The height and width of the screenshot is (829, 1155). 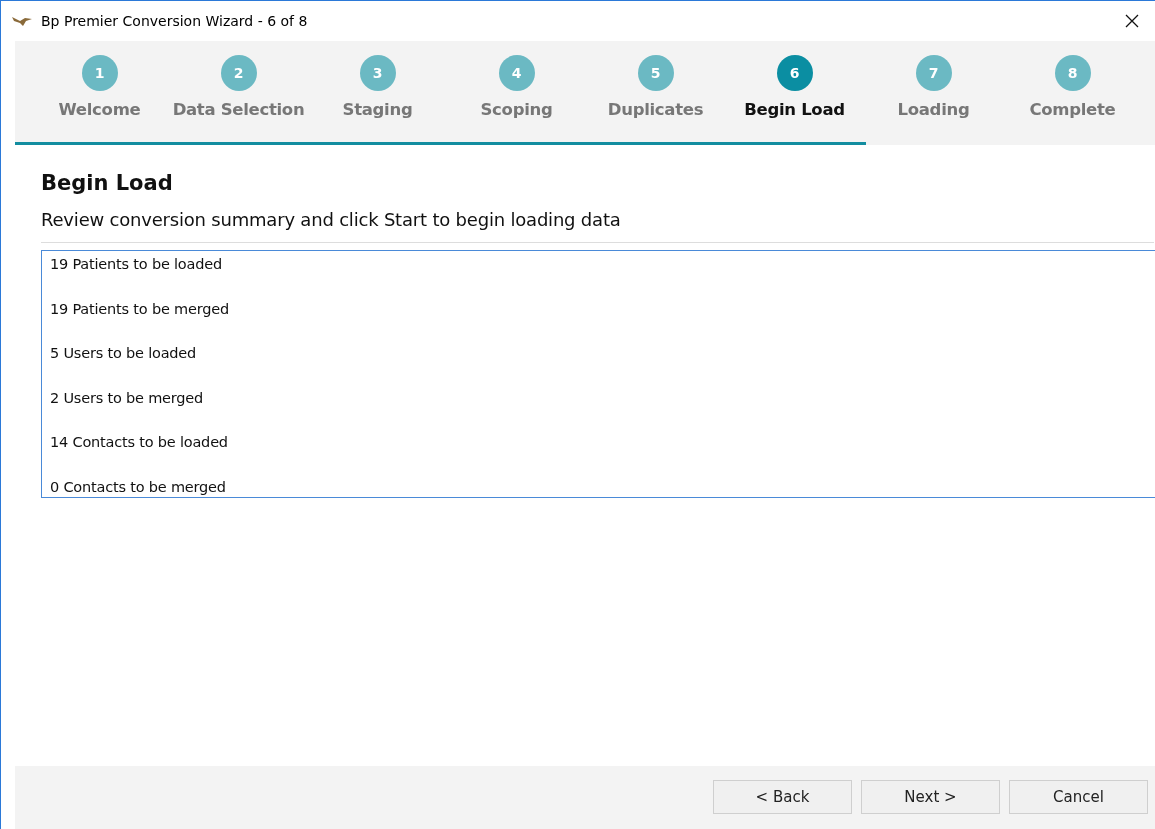 What do you see at coordinates (655, 109) in the screenshot?
I see `step-label: Duplicates` at bounding box center [655, 109].